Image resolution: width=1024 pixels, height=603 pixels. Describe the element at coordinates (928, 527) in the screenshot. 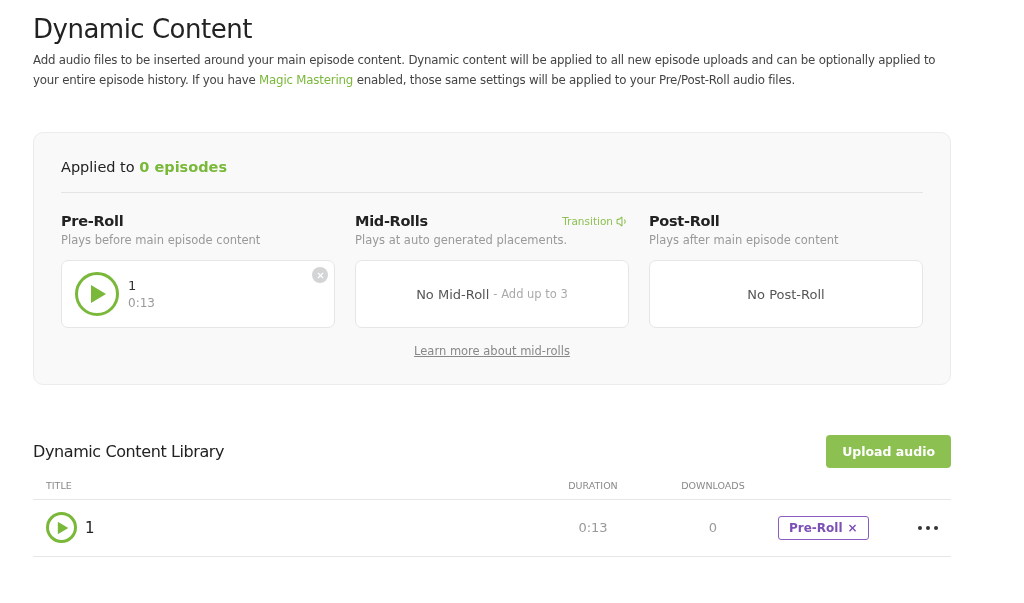

I see `more-options-button` at that location.